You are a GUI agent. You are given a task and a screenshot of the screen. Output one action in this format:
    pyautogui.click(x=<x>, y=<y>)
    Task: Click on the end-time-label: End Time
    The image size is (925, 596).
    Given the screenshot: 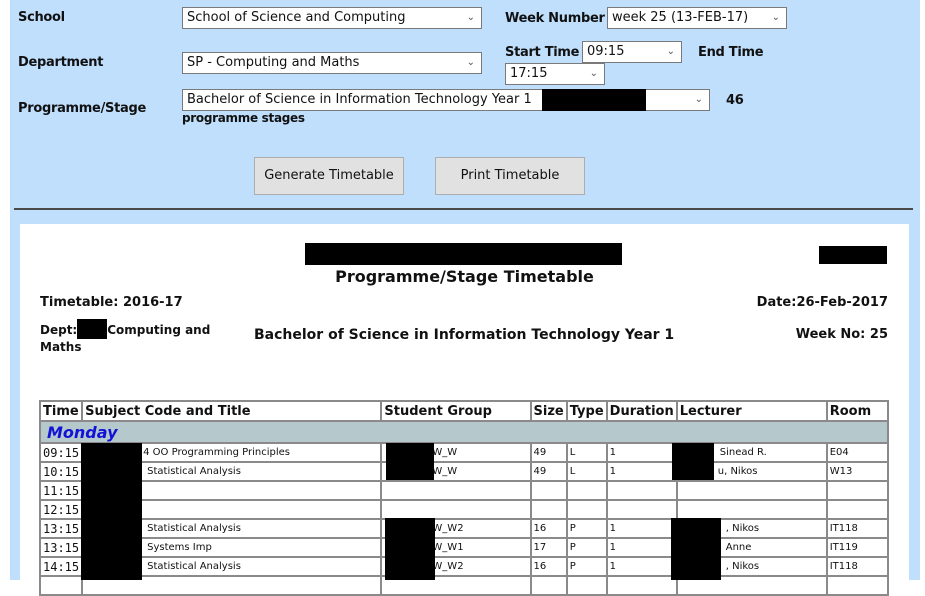 What is the action you would take?
    pyautogui.click(x=731, y=52)
    